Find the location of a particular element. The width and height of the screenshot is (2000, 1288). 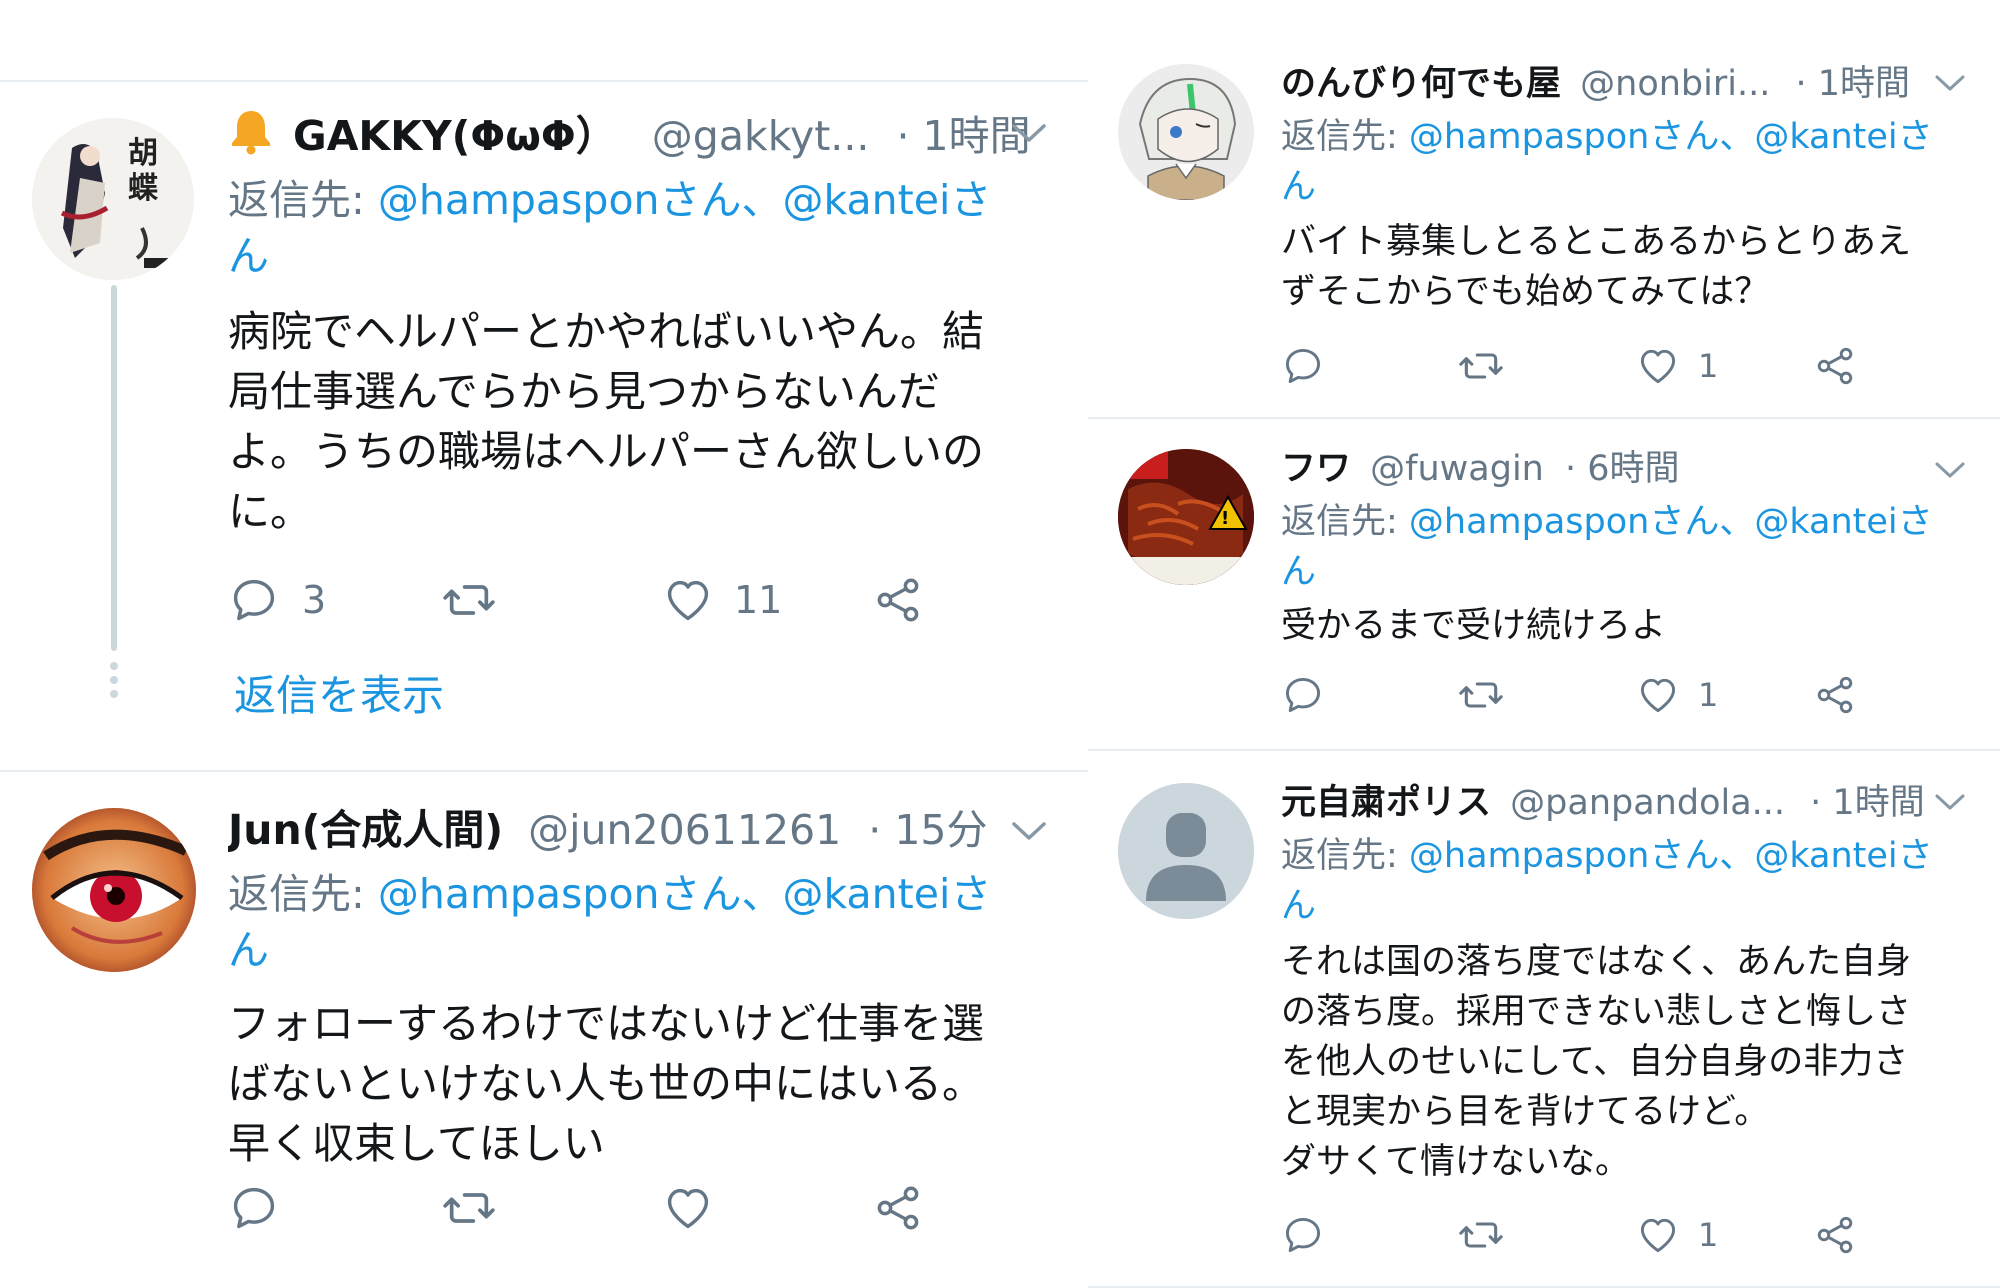

reply-count: 3 is located at coordinates (314, 600).